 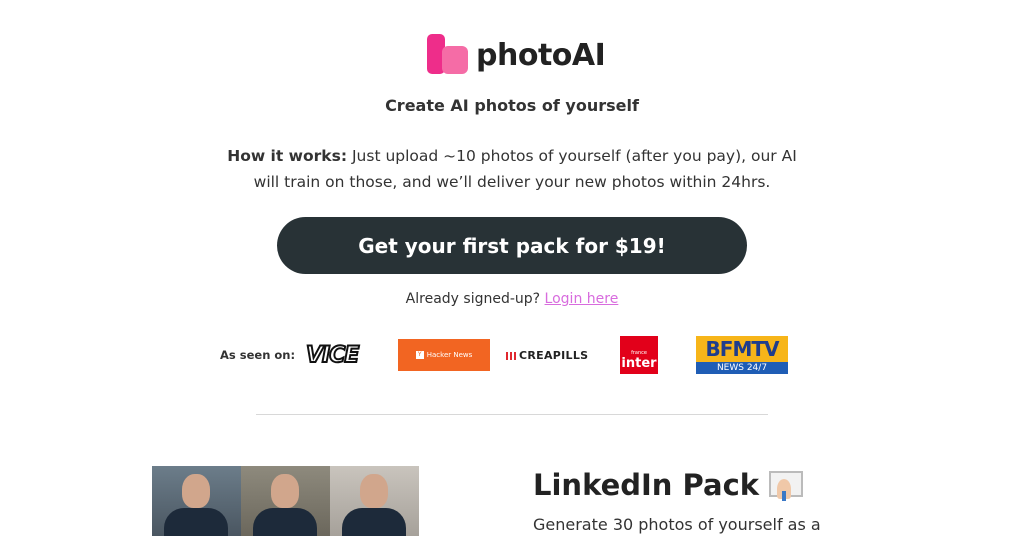 I want to click on signin-prompt-text: Already signed-up?, so click(x=473, y=299).